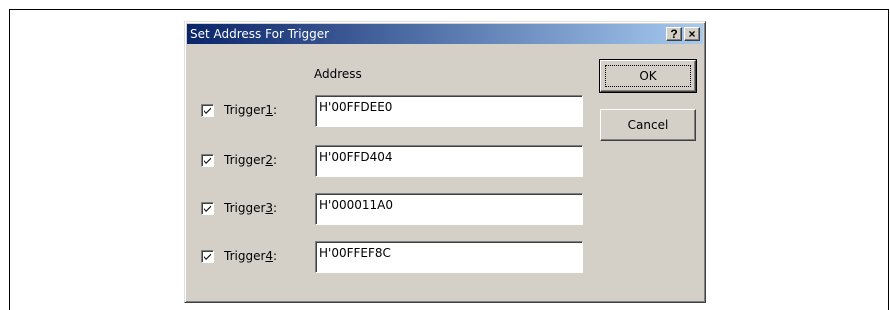  What do you see at coordinates (251, 110) in the screenshot?
I see `trigger1-label: Trigger1:` at bounding box center [251, 110].